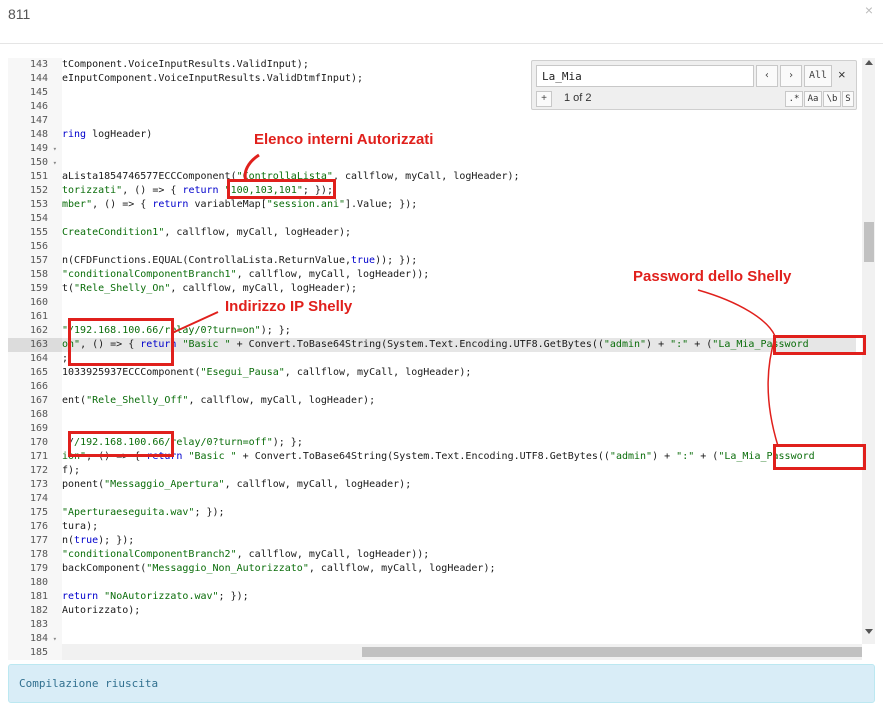  I want to click on find-next-button: ›, so click(791, 76).